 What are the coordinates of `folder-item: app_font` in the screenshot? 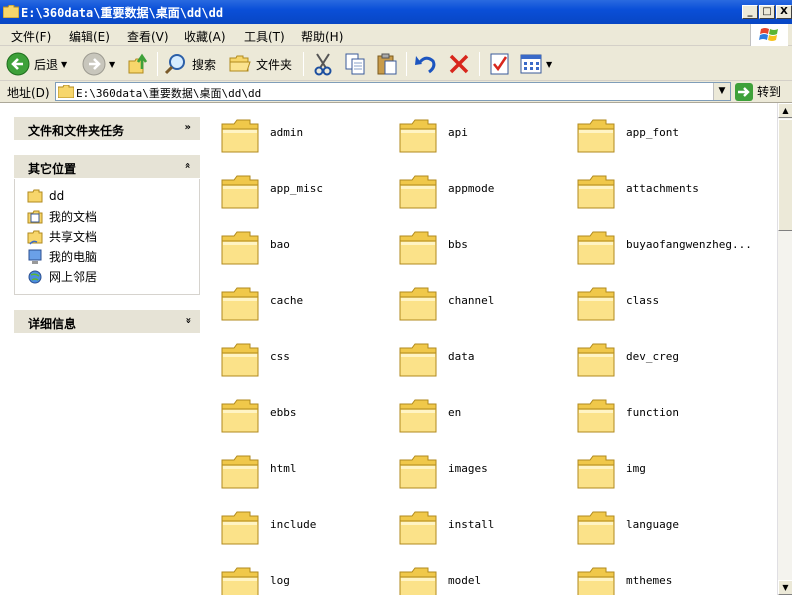 It's located at (655, 134).